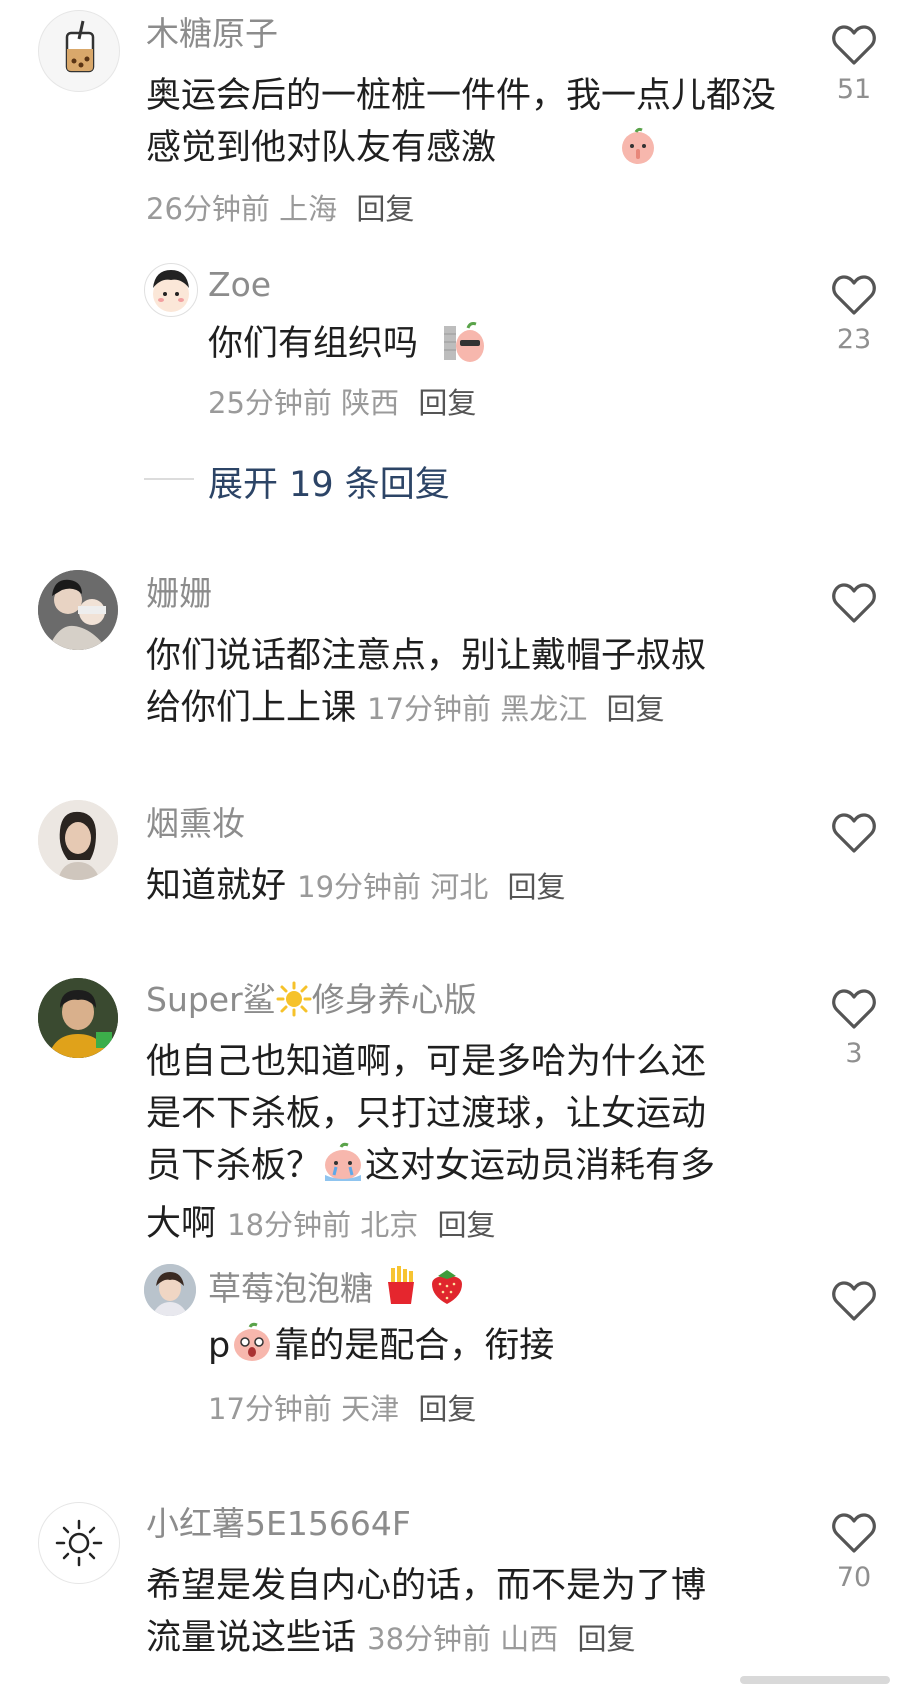 The height and width of the screenshot is (1694, 918). I want to click on strawberry-emoji, so click(447, 1290).